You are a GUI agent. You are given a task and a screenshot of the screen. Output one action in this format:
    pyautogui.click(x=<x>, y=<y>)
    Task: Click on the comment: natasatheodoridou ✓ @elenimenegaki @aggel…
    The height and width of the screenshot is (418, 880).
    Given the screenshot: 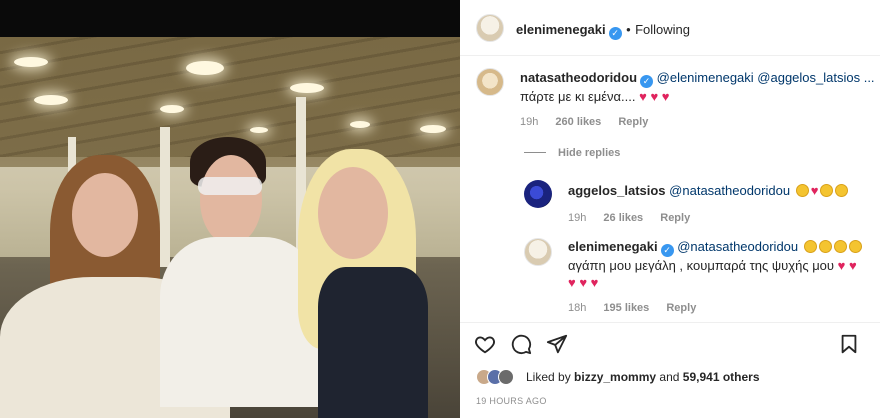 What is the action you would take?
    pyautogui.click(x=697, y=87)
    